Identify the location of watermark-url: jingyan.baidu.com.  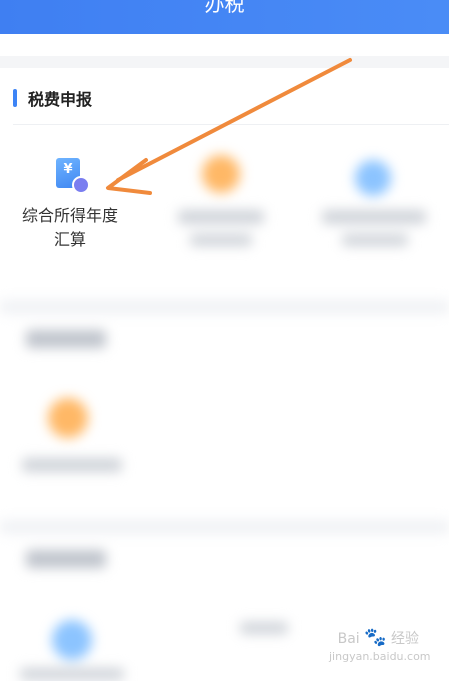
(380, 656).